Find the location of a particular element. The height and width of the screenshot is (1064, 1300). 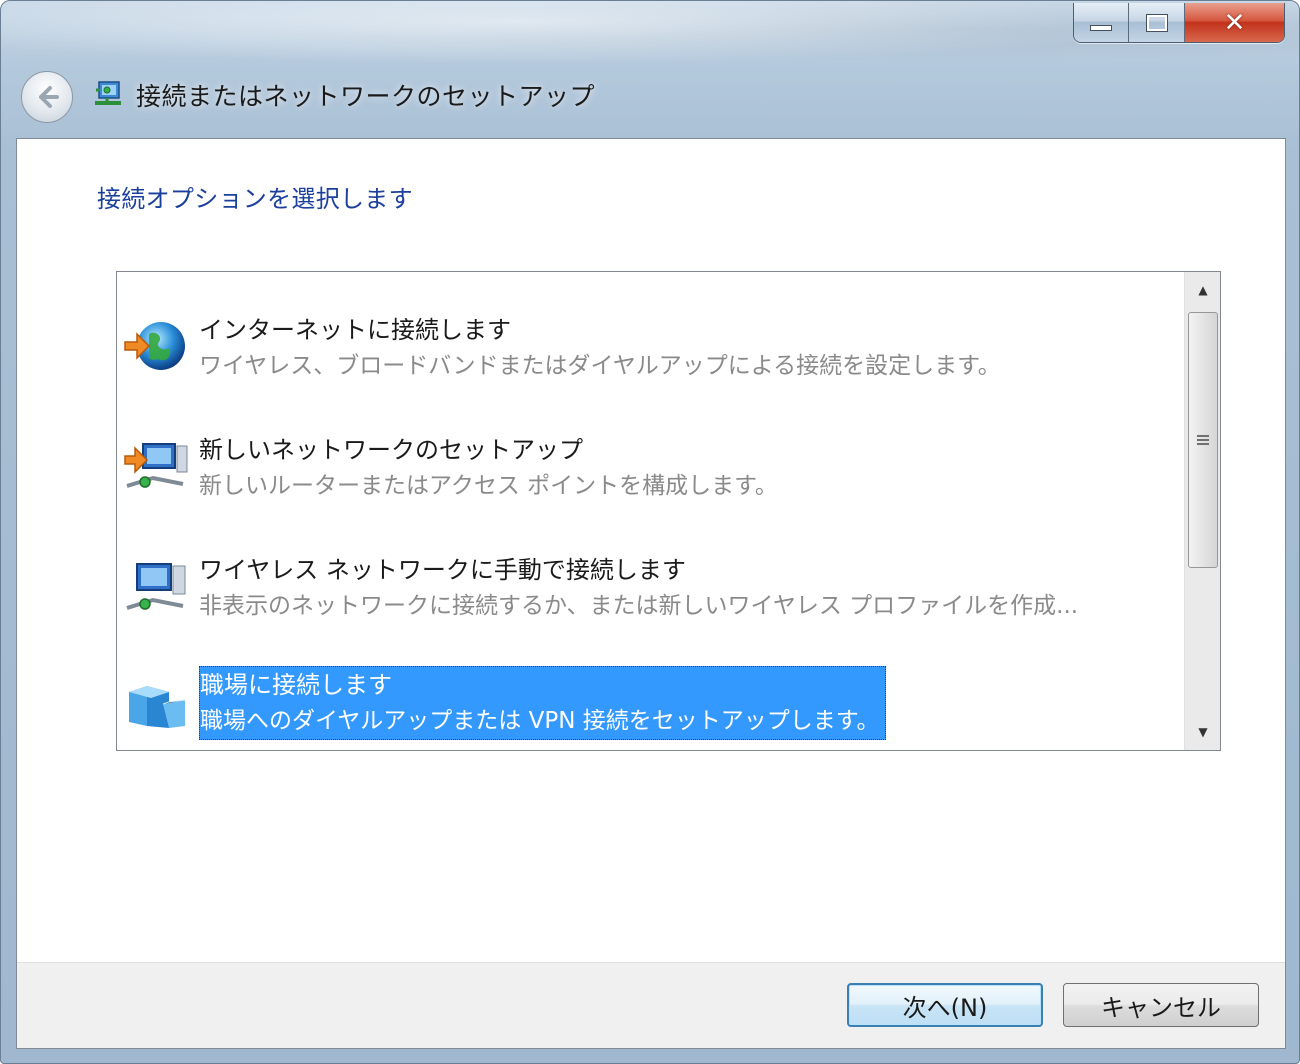

network-setup-title-icon is located at coordinates (108, 93).